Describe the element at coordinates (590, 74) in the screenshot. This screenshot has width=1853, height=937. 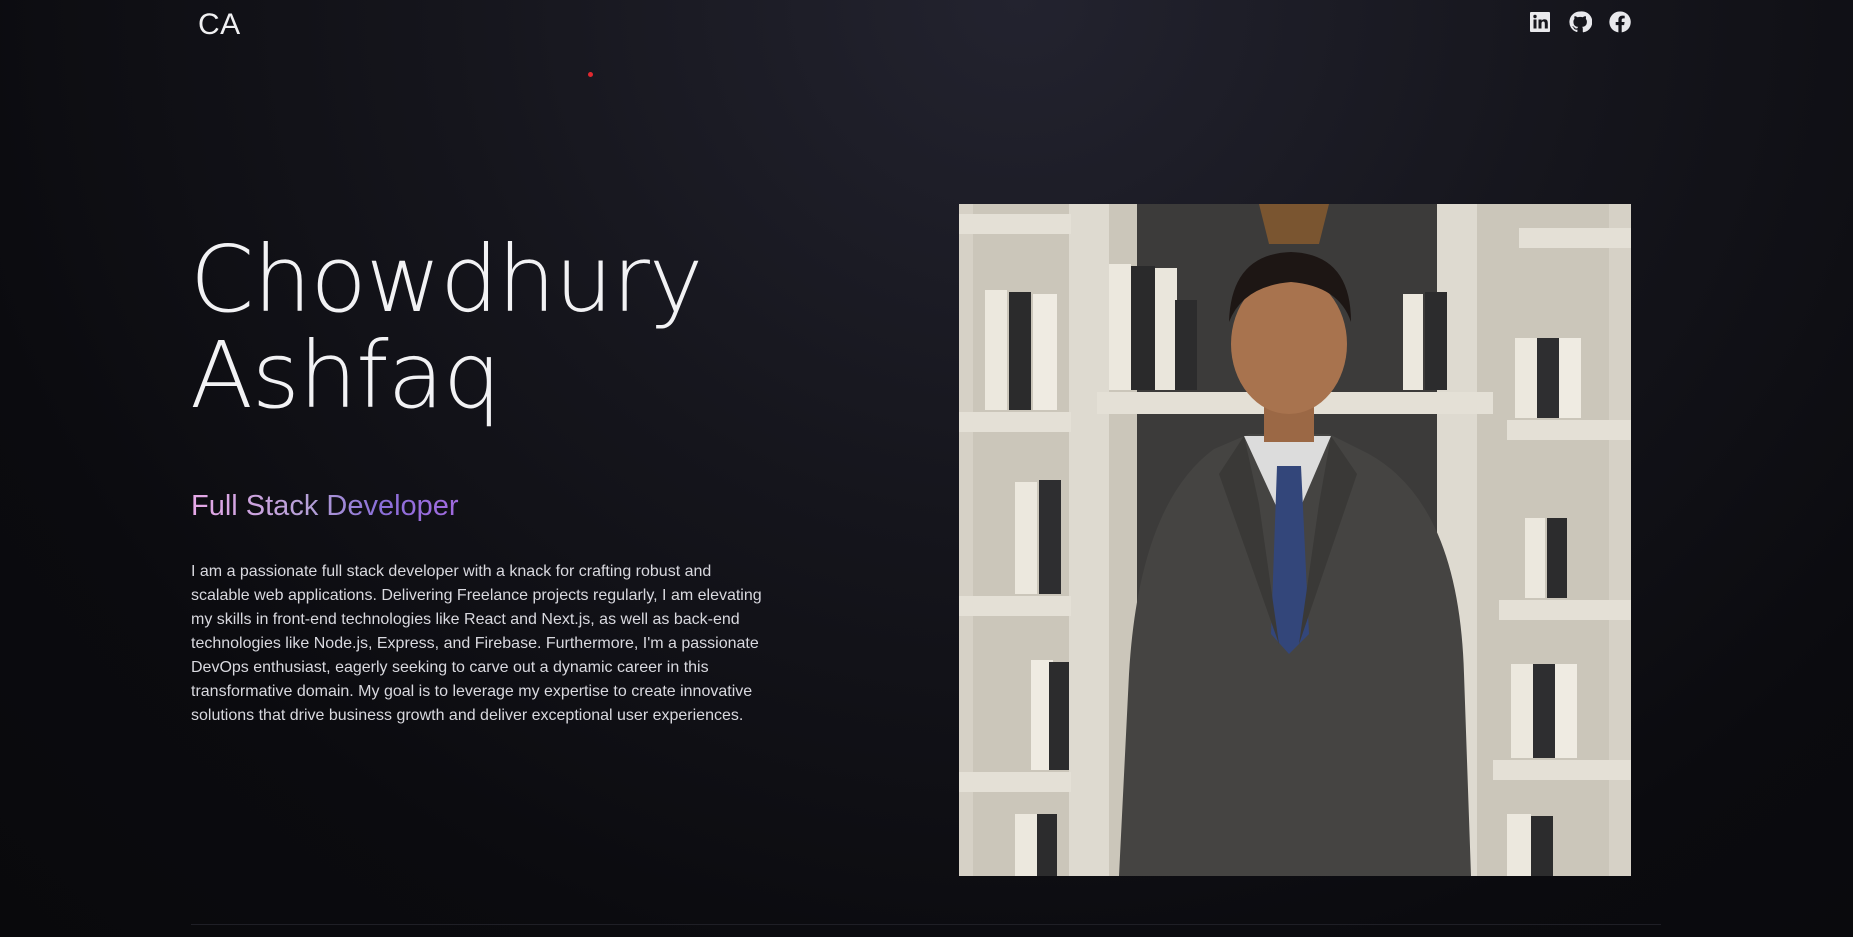
I see `cursor-dot` at that location.